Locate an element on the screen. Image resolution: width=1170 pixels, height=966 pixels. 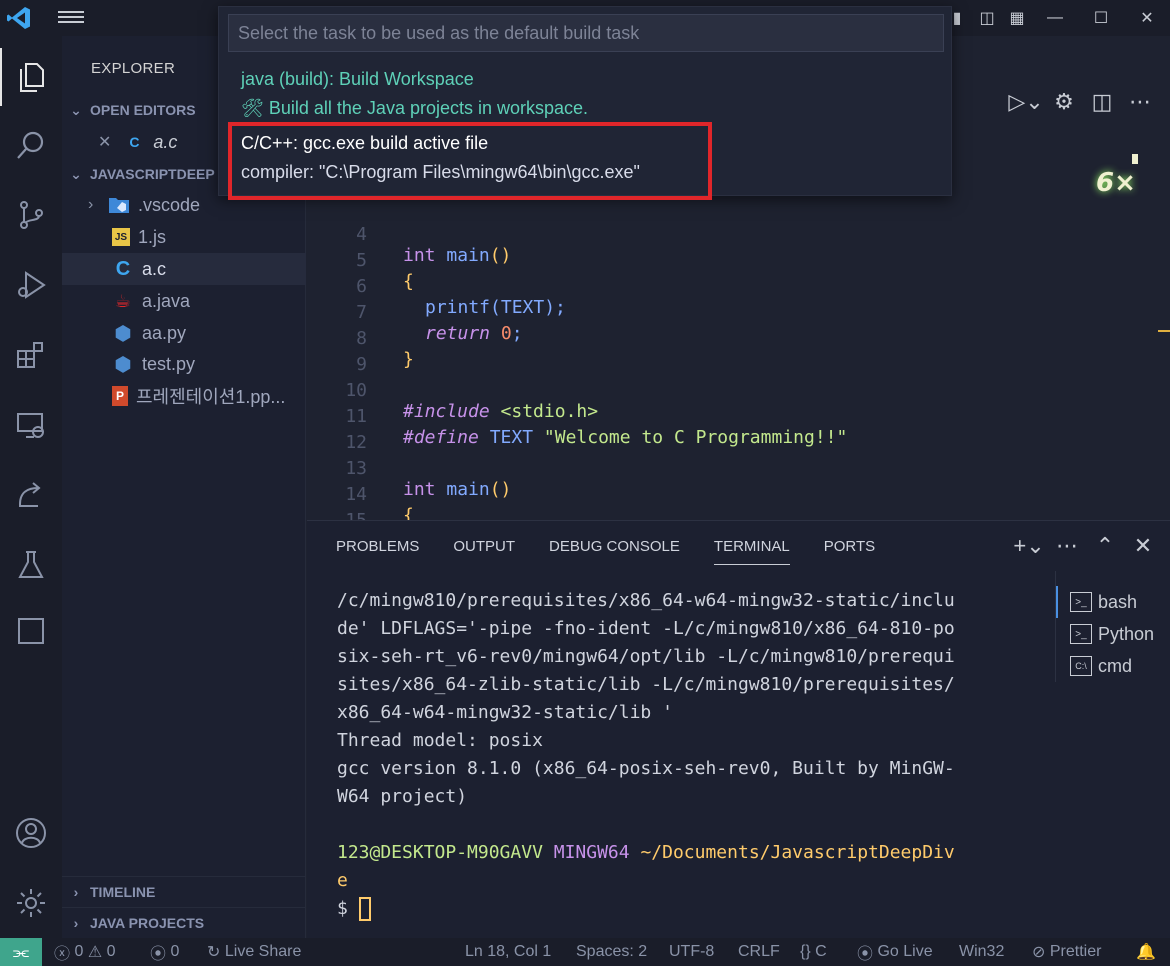
open-editor-label: a.c is located at coordinates (165, 141).